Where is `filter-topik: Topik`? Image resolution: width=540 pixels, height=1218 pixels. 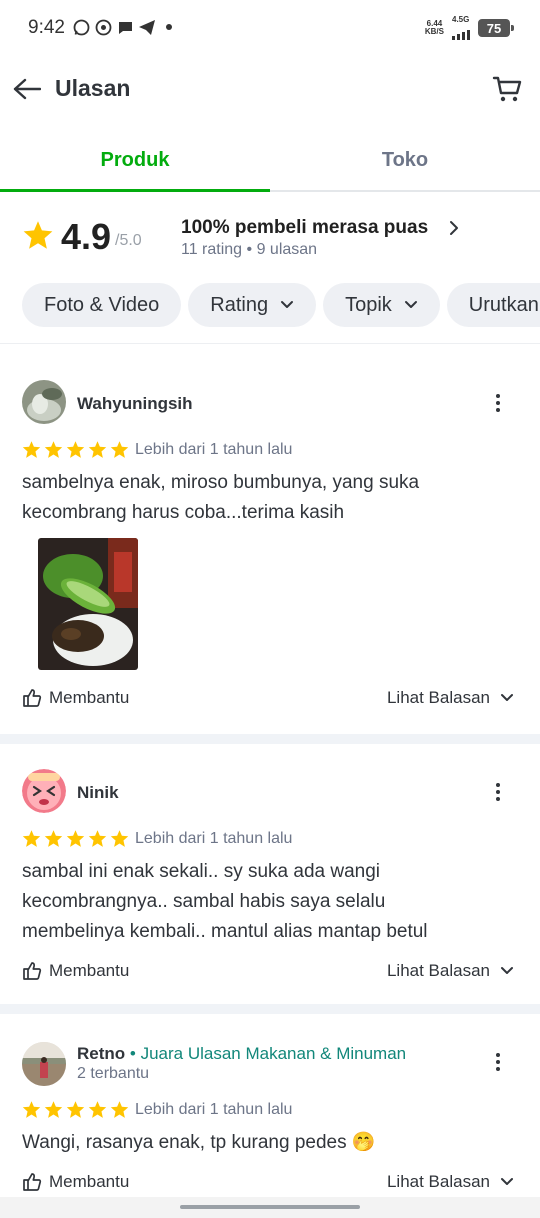
filter-topik: Topik is located at coordinates (381, 305).